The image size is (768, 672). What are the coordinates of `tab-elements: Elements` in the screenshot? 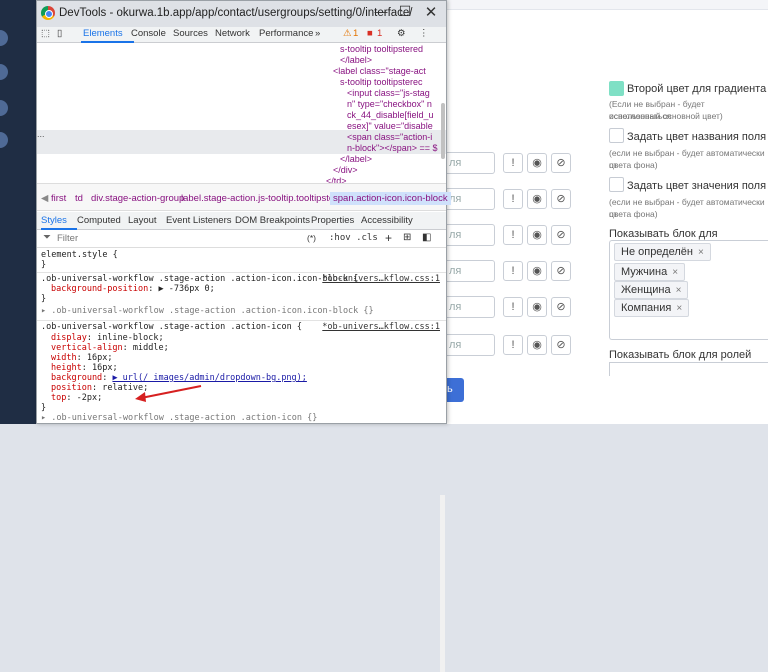 It's located at (103, 33).